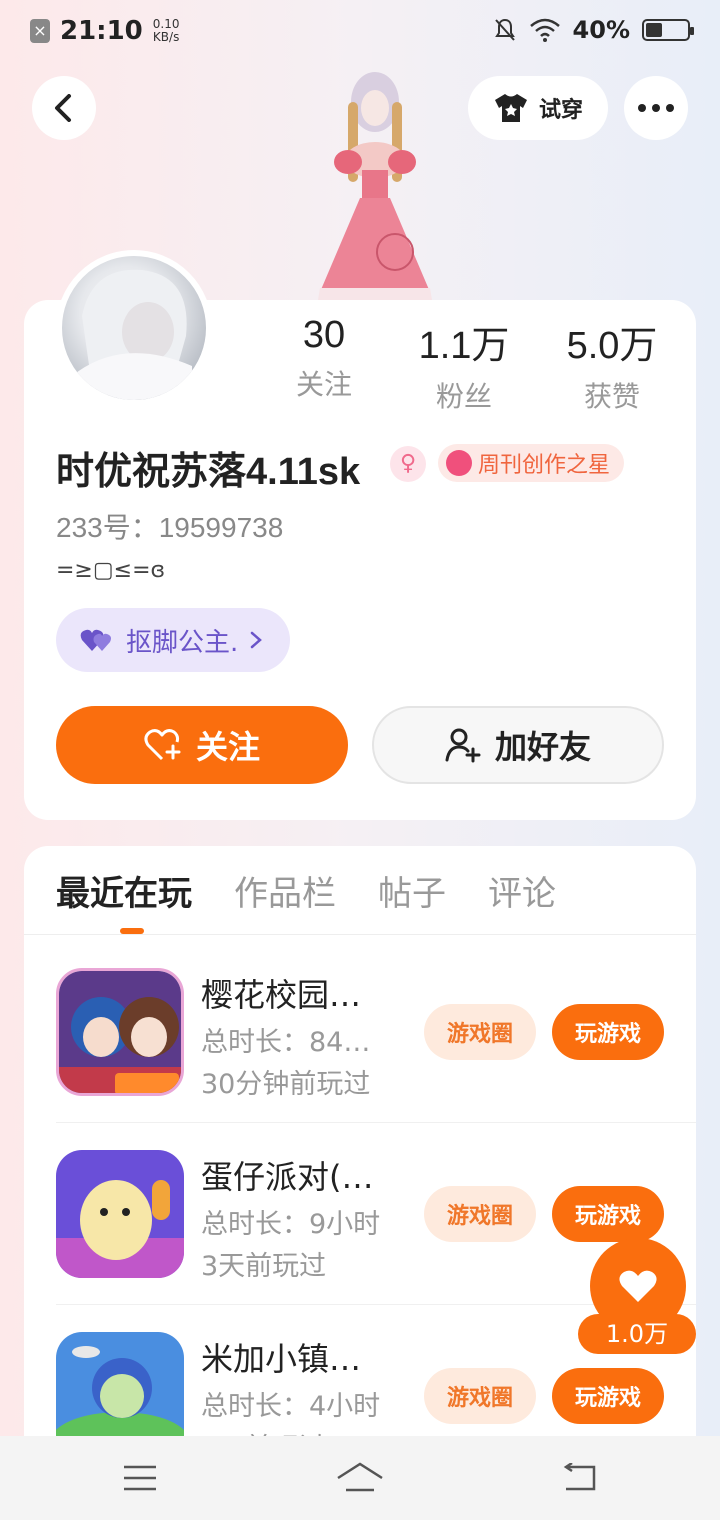  What do you see at coordinates (637, 1334) in the screenshot?
I see `like-count: 1.0万` at bounding box center [637, 1334].